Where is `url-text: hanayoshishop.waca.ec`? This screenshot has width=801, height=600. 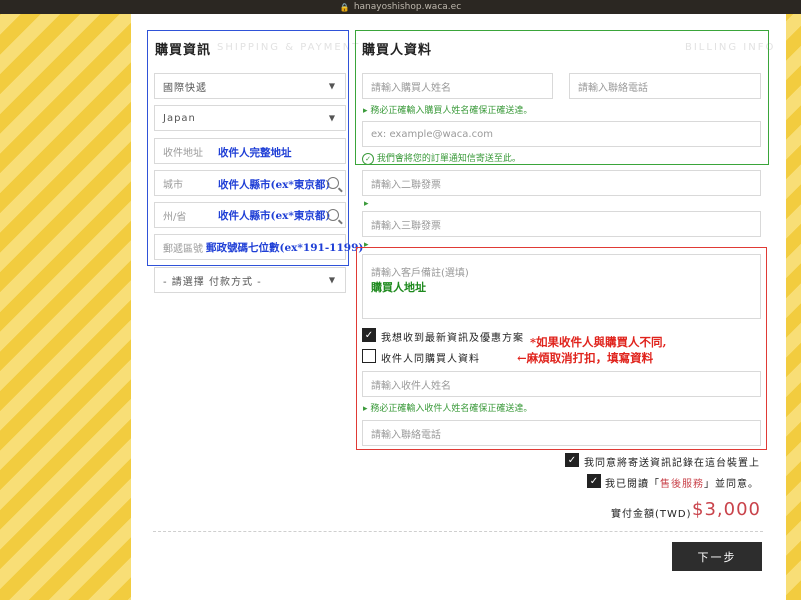
url-text: hanayoshishop.waca.ec is located at coordinates (407, 7).